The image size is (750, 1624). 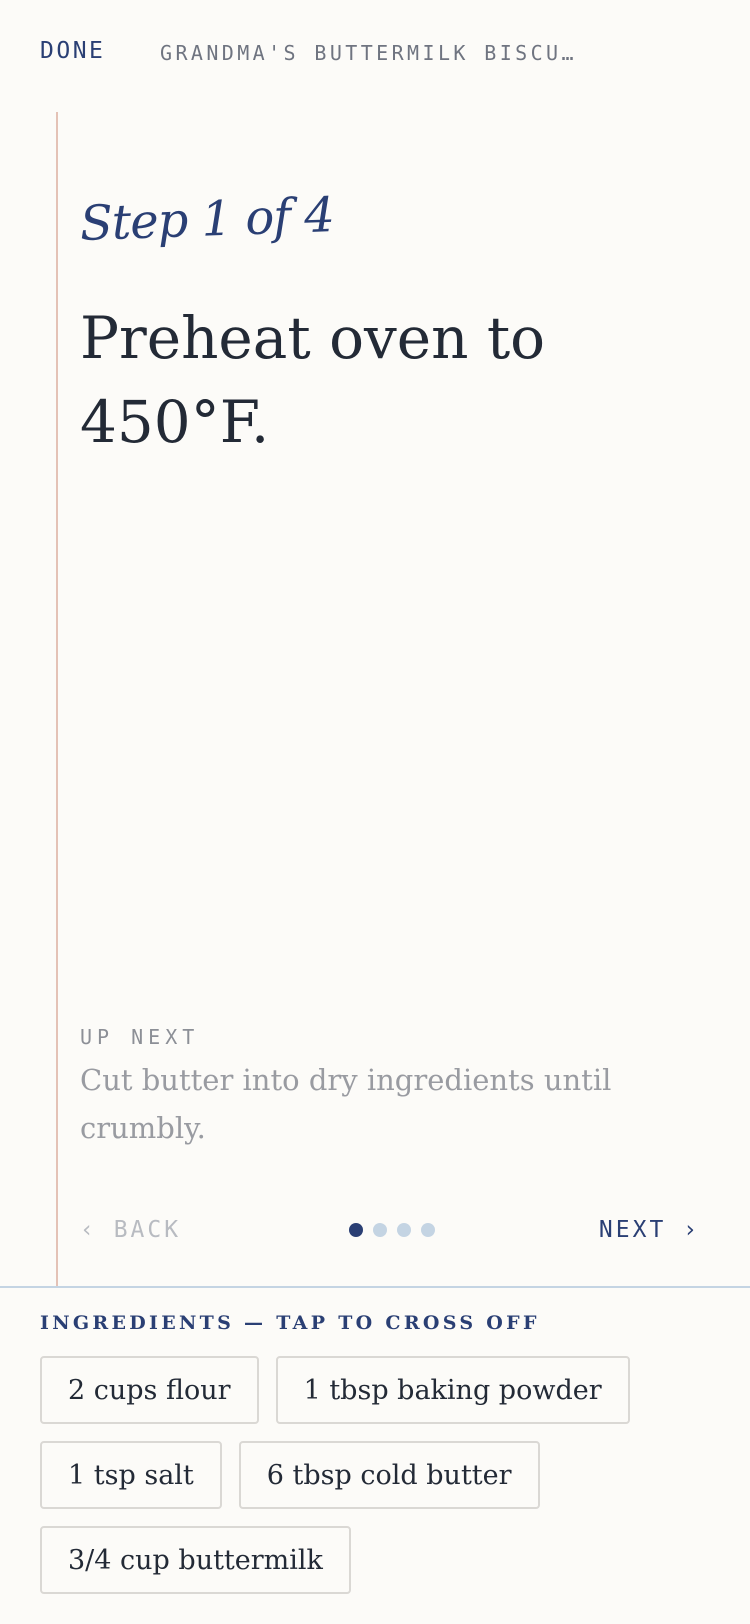 What do you see at coordinates (290, 1323) in the screenshot?
I see `ingredients-header: INGREDIENTS — TAP TO CROSS OFF` at bounding box center [290, 1323].